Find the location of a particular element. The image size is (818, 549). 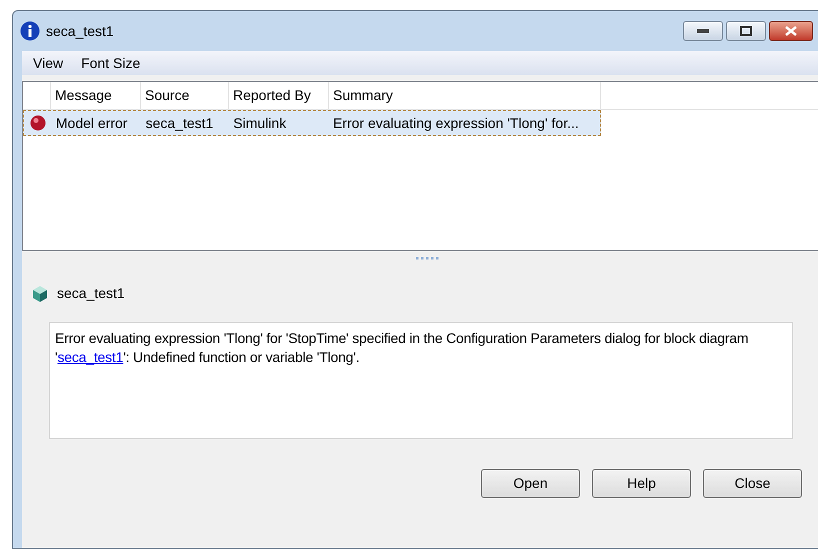

error-message: Error evaluating expression 'Tlong' for 'StopTime' specified in the Configuration Parameters dialog for block diagram 'seca_test1': Undefined function or variable 'Tlong'. is located at coordinates (402, 348).